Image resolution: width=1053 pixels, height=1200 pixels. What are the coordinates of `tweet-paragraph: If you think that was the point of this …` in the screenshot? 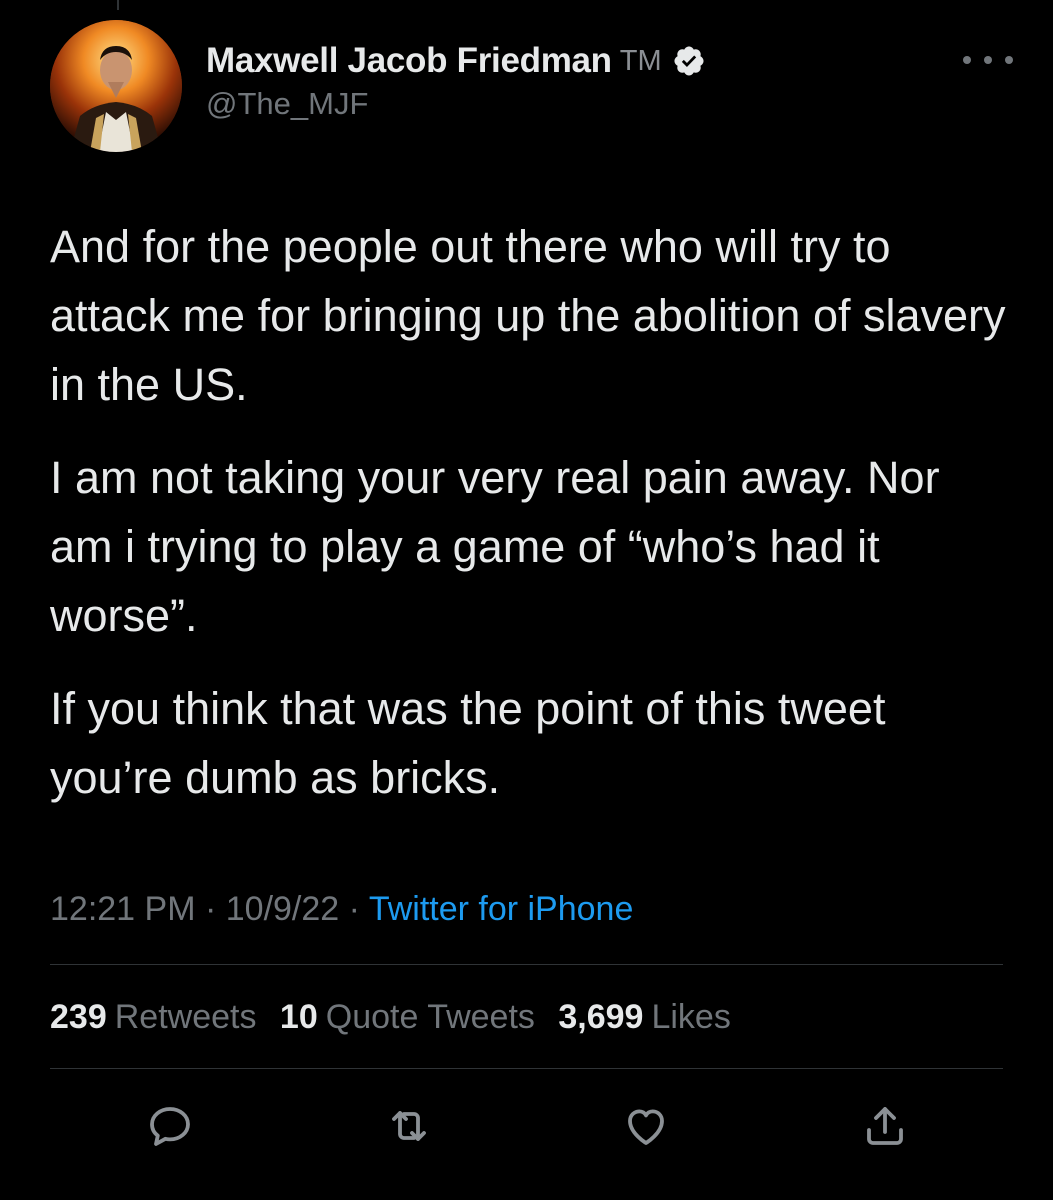 It's located at (468, 743).